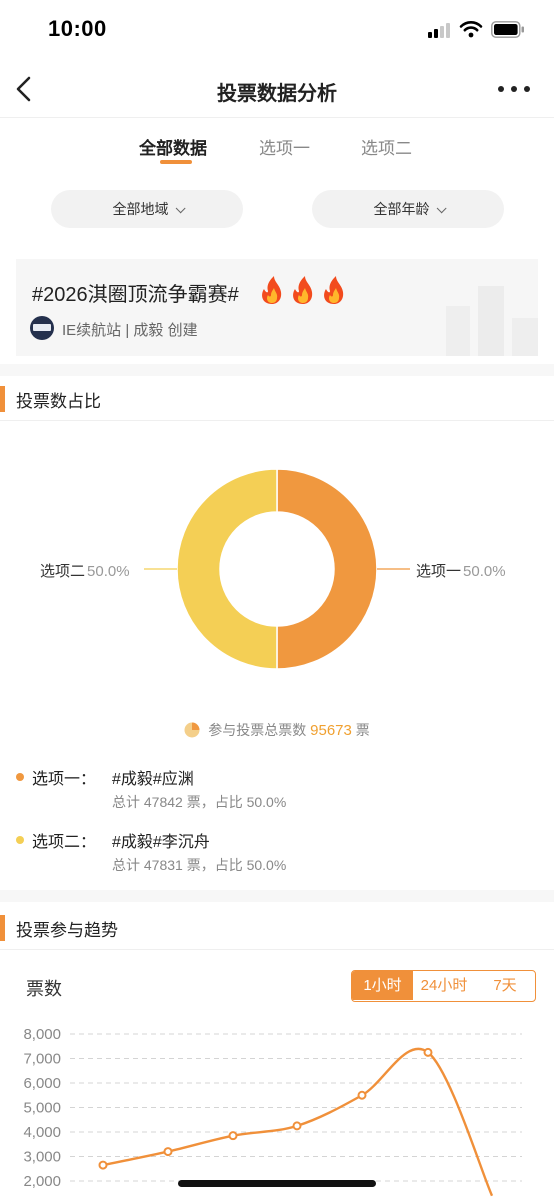  I want to click on total-votes-suffix: 票, so click(362, 730).